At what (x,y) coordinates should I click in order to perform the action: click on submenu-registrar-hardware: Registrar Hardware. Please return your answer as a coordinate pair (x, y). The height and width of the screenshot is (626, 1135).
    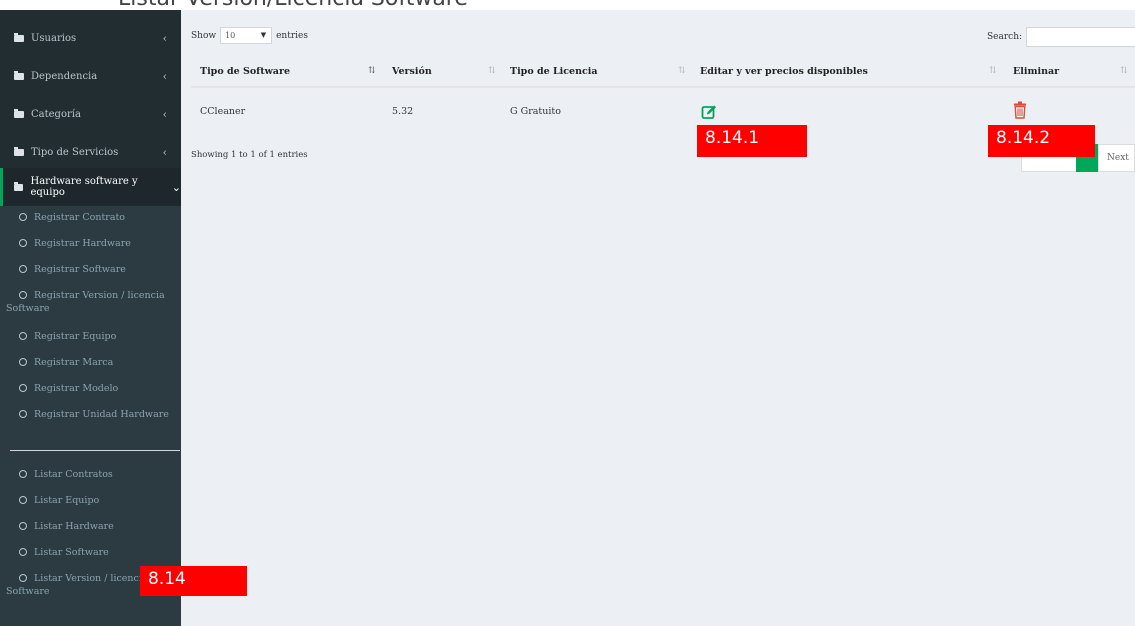
    Looking at the image, I should click on (90, 243).